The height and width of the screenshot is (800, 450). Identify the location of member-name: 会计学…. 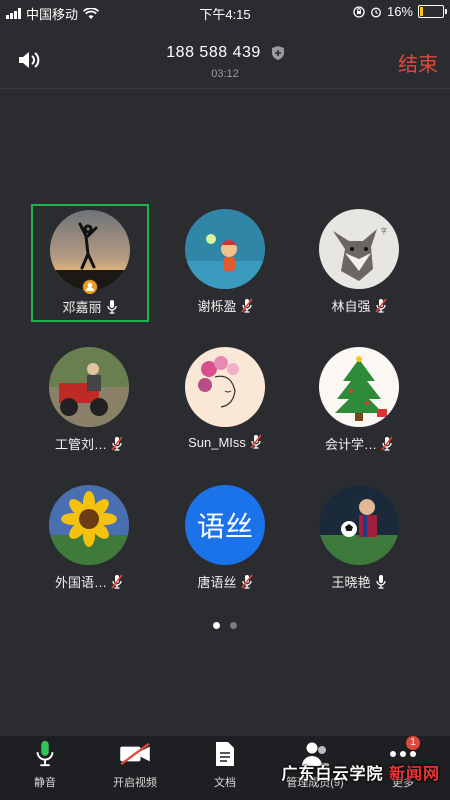
(350, 444).